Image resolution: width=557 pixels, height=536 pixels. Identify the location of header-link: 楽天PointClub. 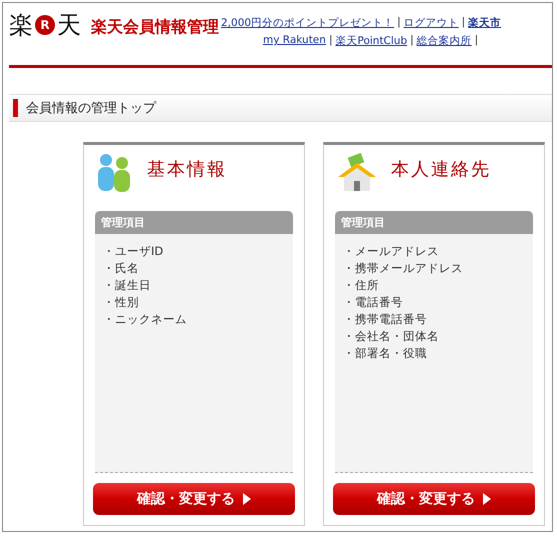
(371, 41).